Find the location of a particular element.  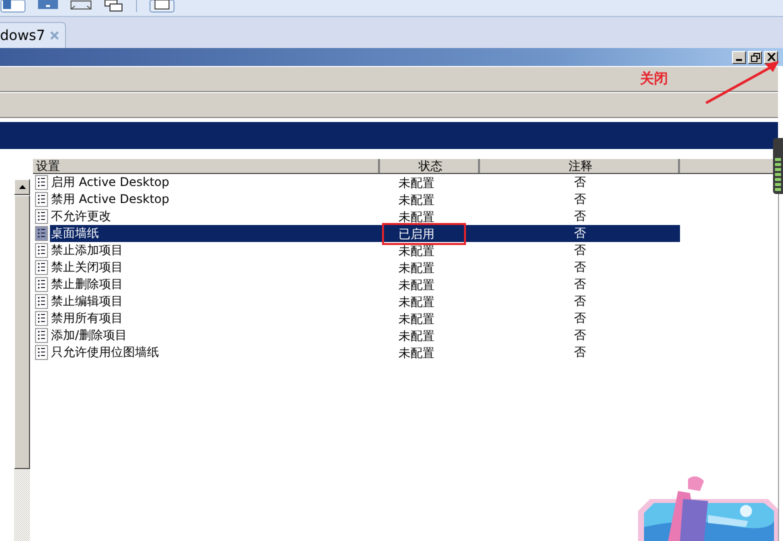

close-button is located at coordinates (771, 57).